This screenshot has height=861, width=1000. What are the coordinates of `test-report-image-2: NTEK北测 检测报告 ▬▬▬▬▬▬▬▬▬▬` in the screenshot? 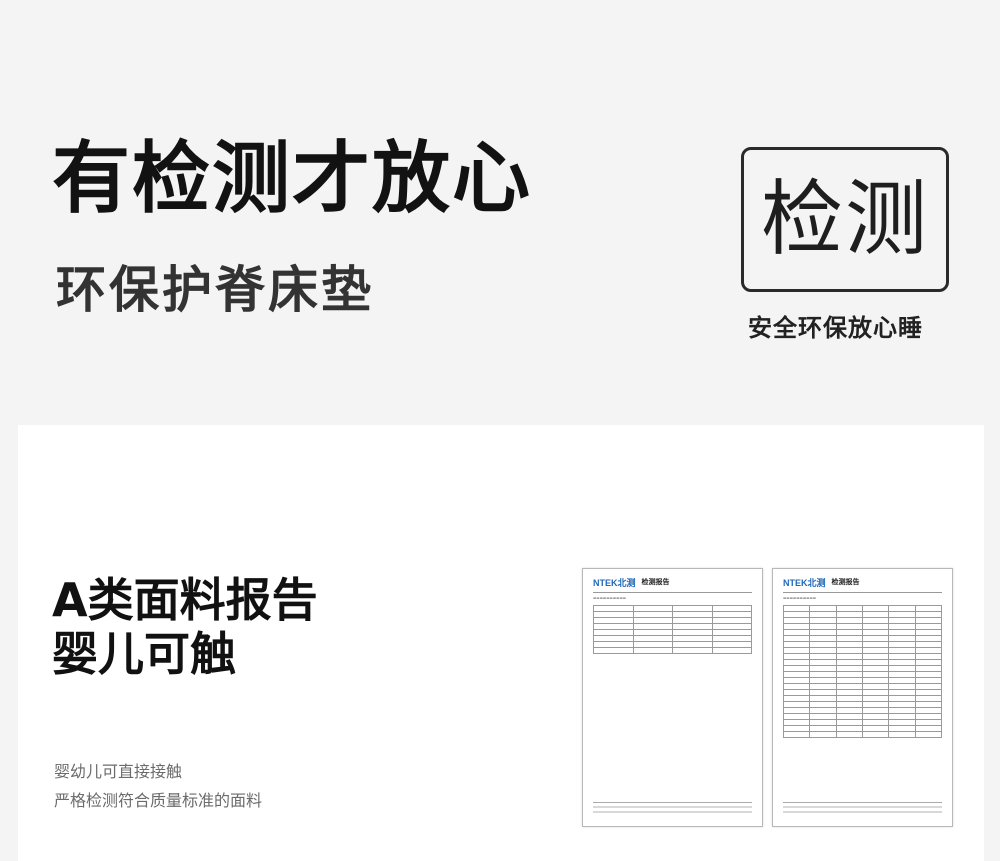 It's located at (862, 697).